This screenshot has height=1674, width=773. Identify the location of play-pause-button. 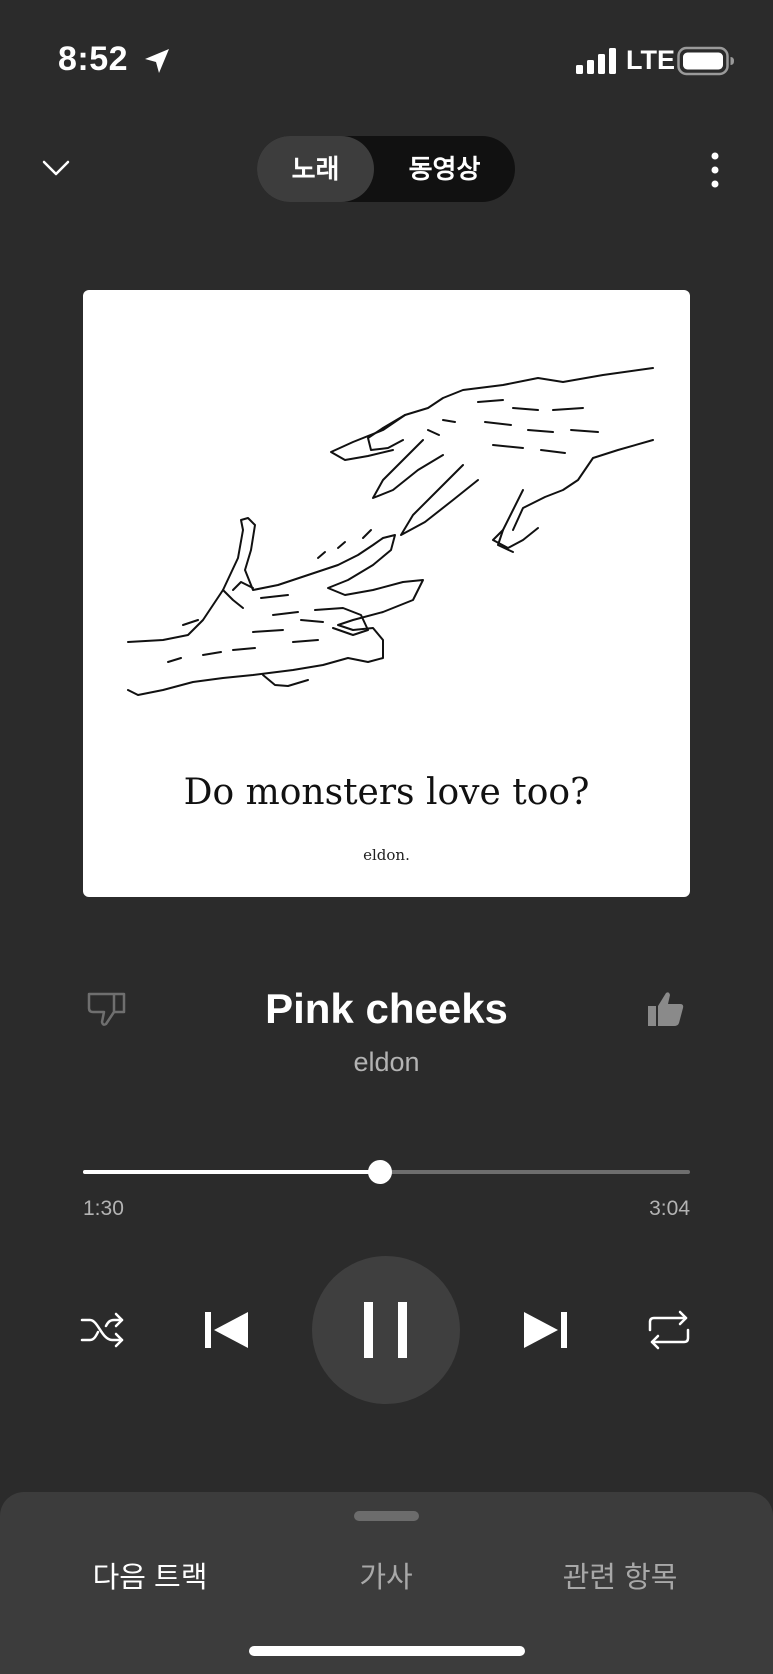
(386, 1330).